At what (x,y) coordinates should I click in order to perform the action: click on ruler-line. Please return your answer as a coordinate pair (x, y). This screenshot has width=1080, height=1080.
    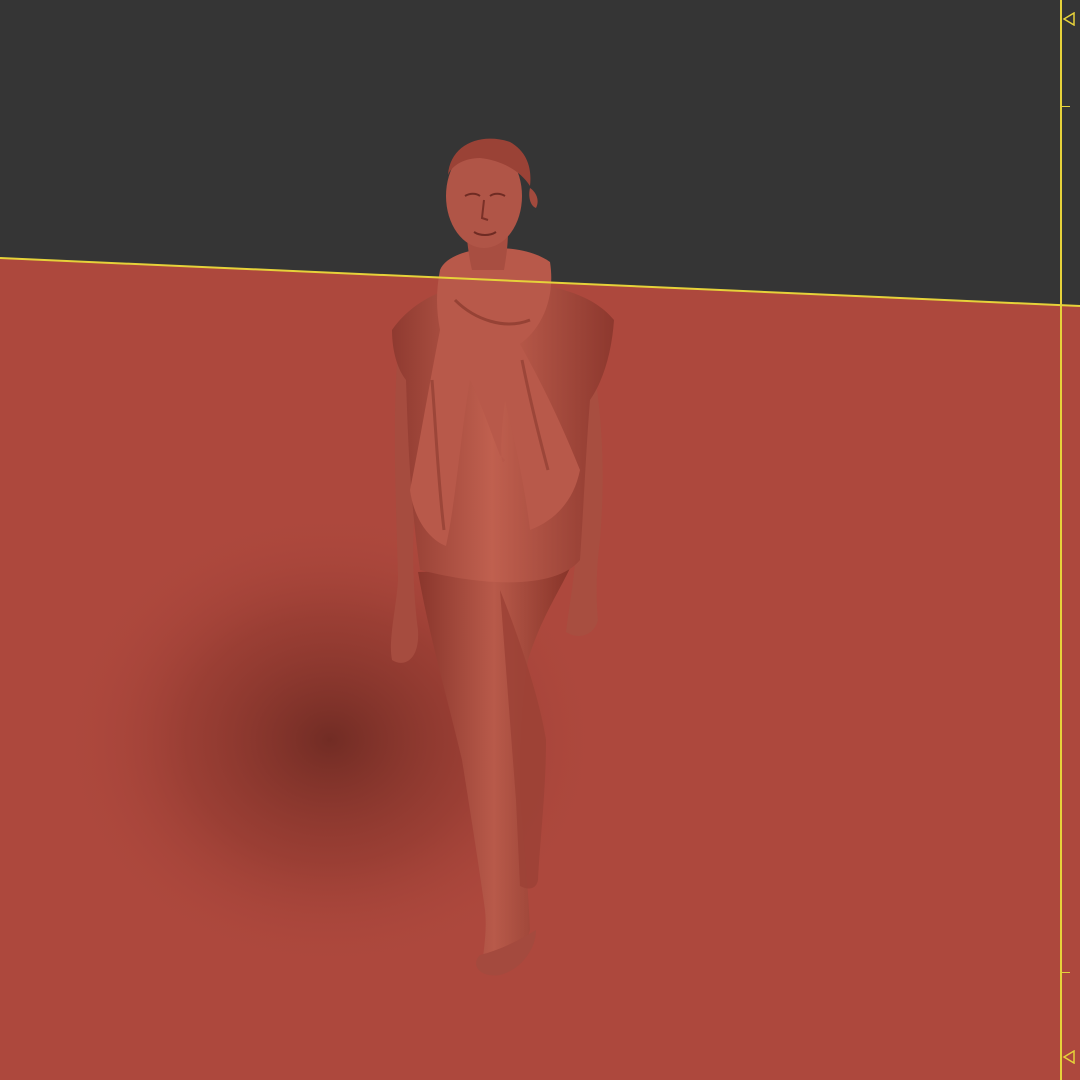
    Looking at the image, I should click on (1061, 540).